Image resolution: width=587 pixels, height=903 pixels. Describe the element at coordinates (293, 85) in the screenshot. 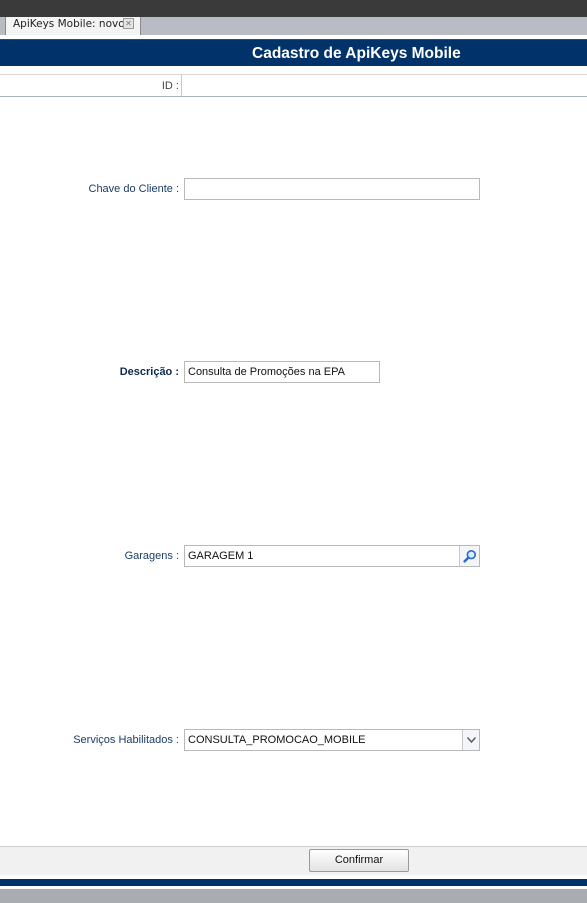

I see `id-row: ID :` at that location.